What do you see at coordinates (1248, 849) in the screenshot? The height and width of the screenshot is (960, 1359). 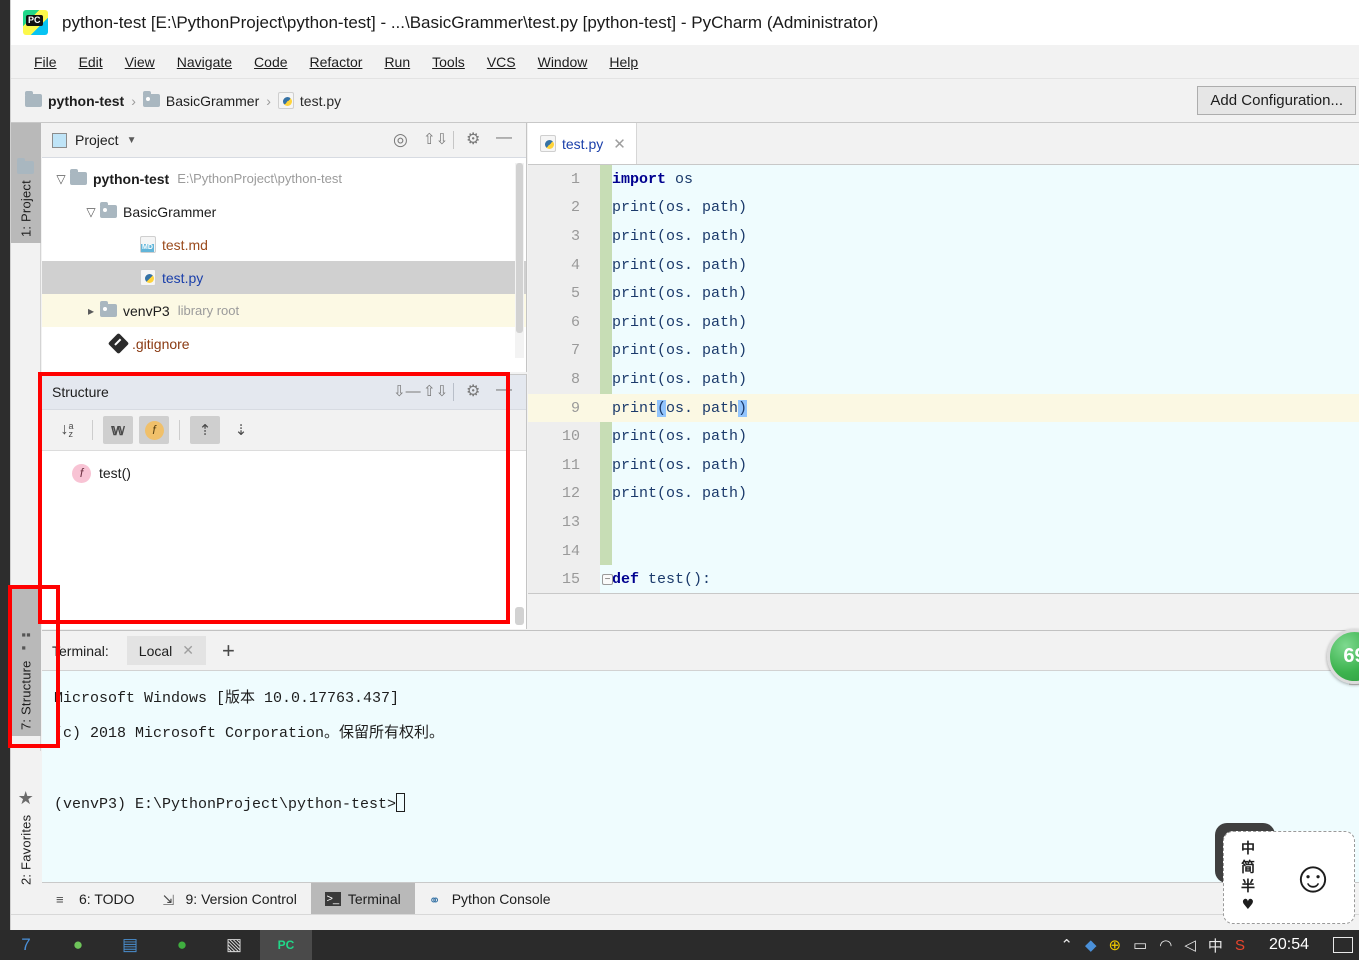 I see `ime-mode-chinese: 中` at bounding box center [1248, 849].